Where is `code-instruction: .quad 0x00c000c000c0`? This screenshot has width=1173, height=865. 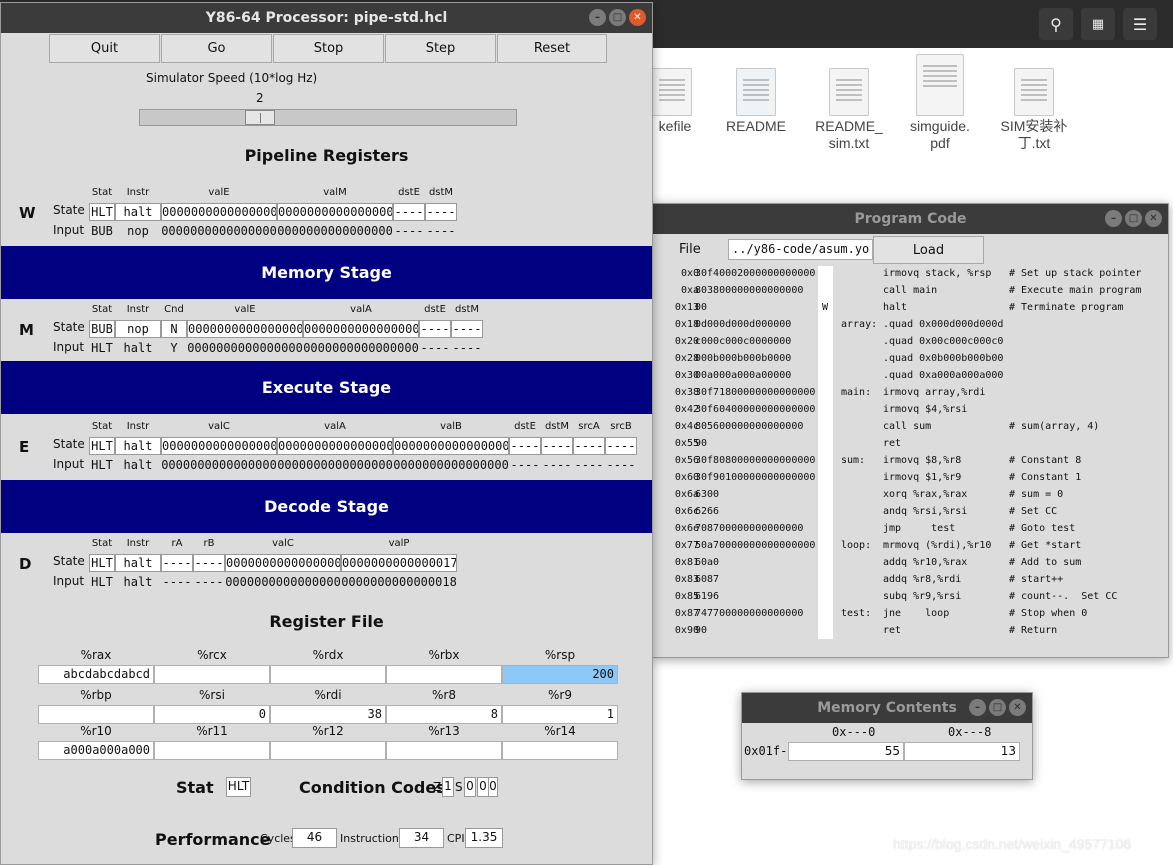
code-instruction: .quad 0x00c000c000c0 is located at coordinates (943, 341).